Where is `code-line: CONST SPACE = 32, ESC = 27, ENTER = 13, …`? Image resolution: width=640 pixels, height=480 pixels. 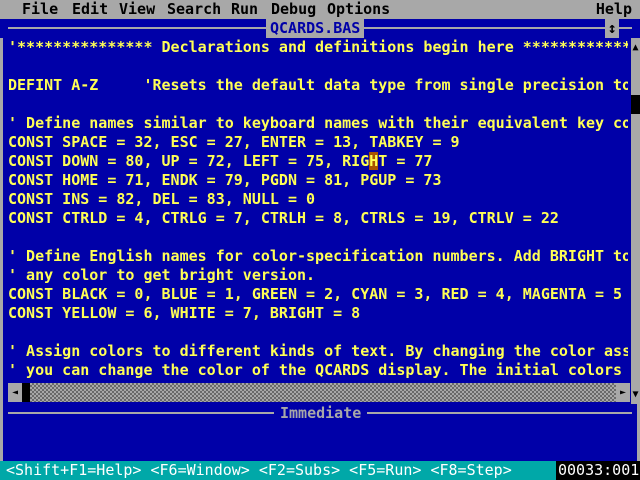
code-line: CONST SPACE = 32, ESC = 27, ENTER = 13, … is located at coordinates (234, 142).